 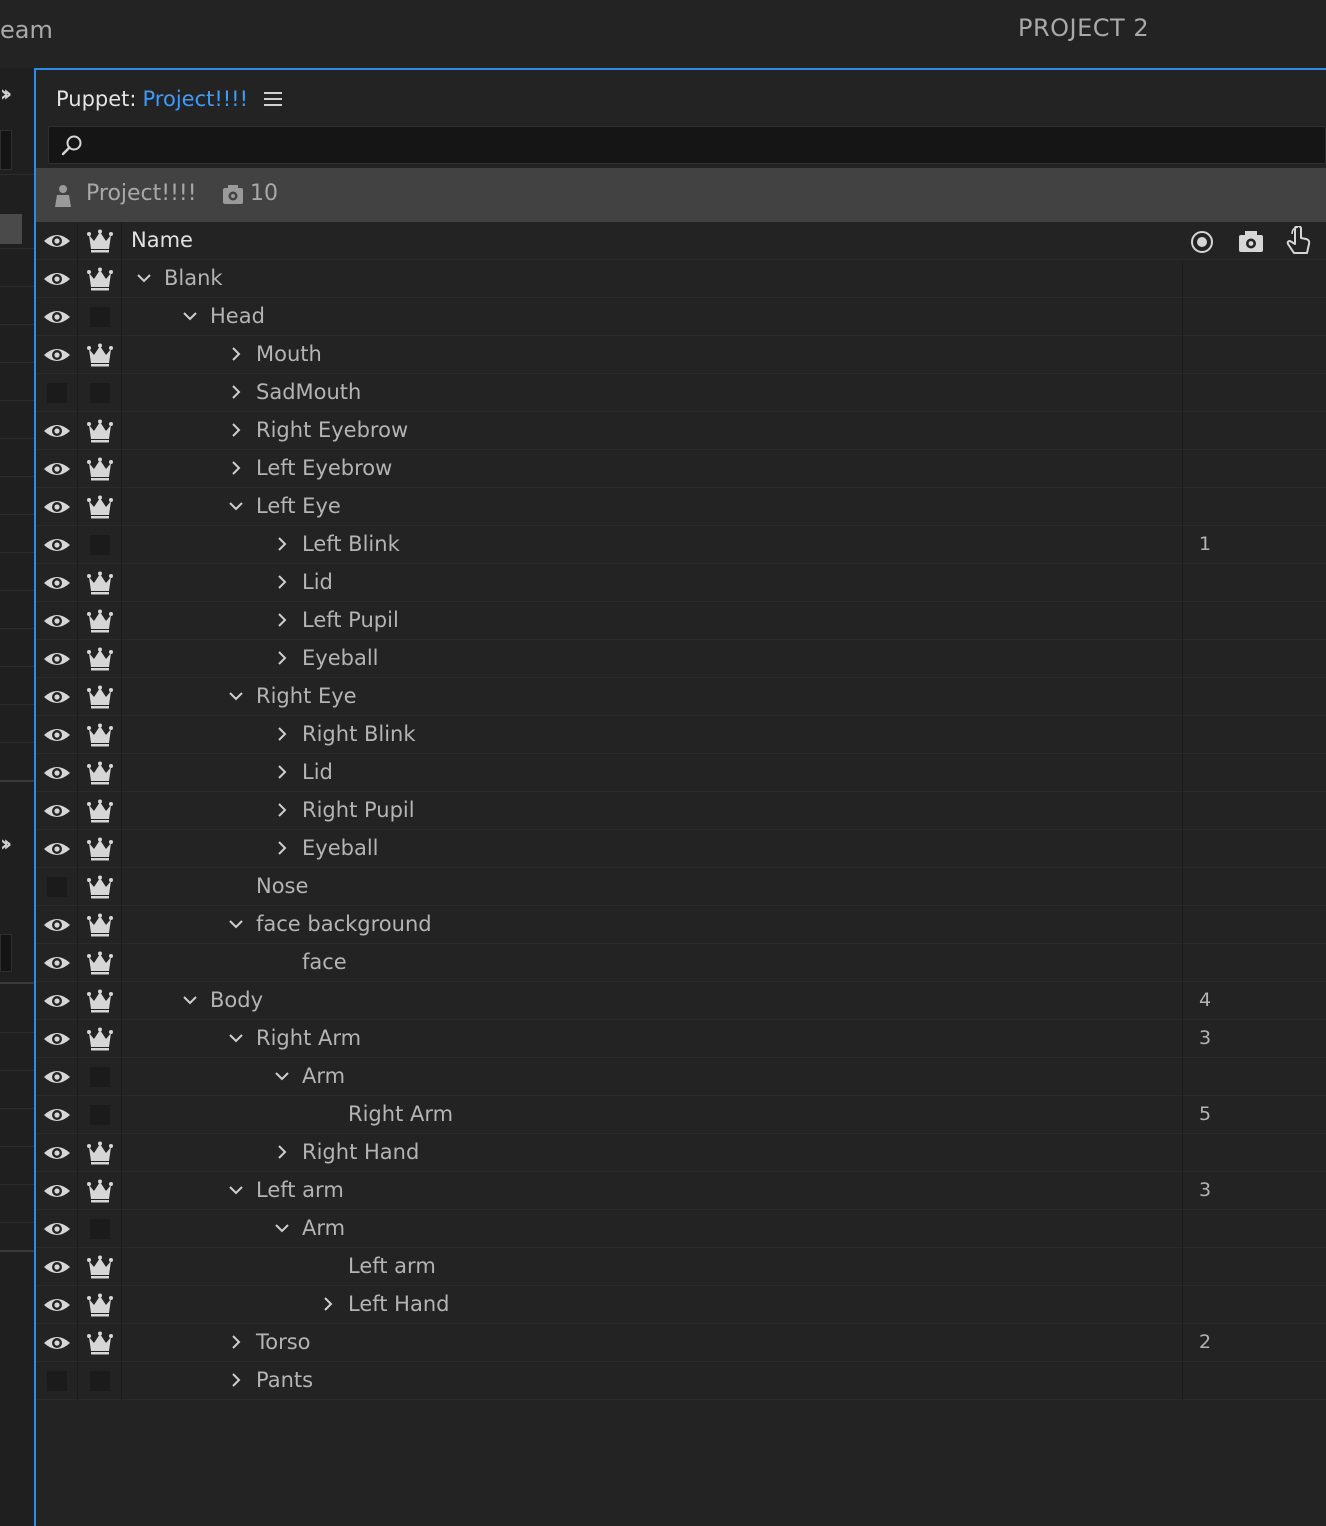 What do you see at coordinates (236, 1000) in the screenshot?
I see `layer-name: Body` at bounding box center [236, 1000].